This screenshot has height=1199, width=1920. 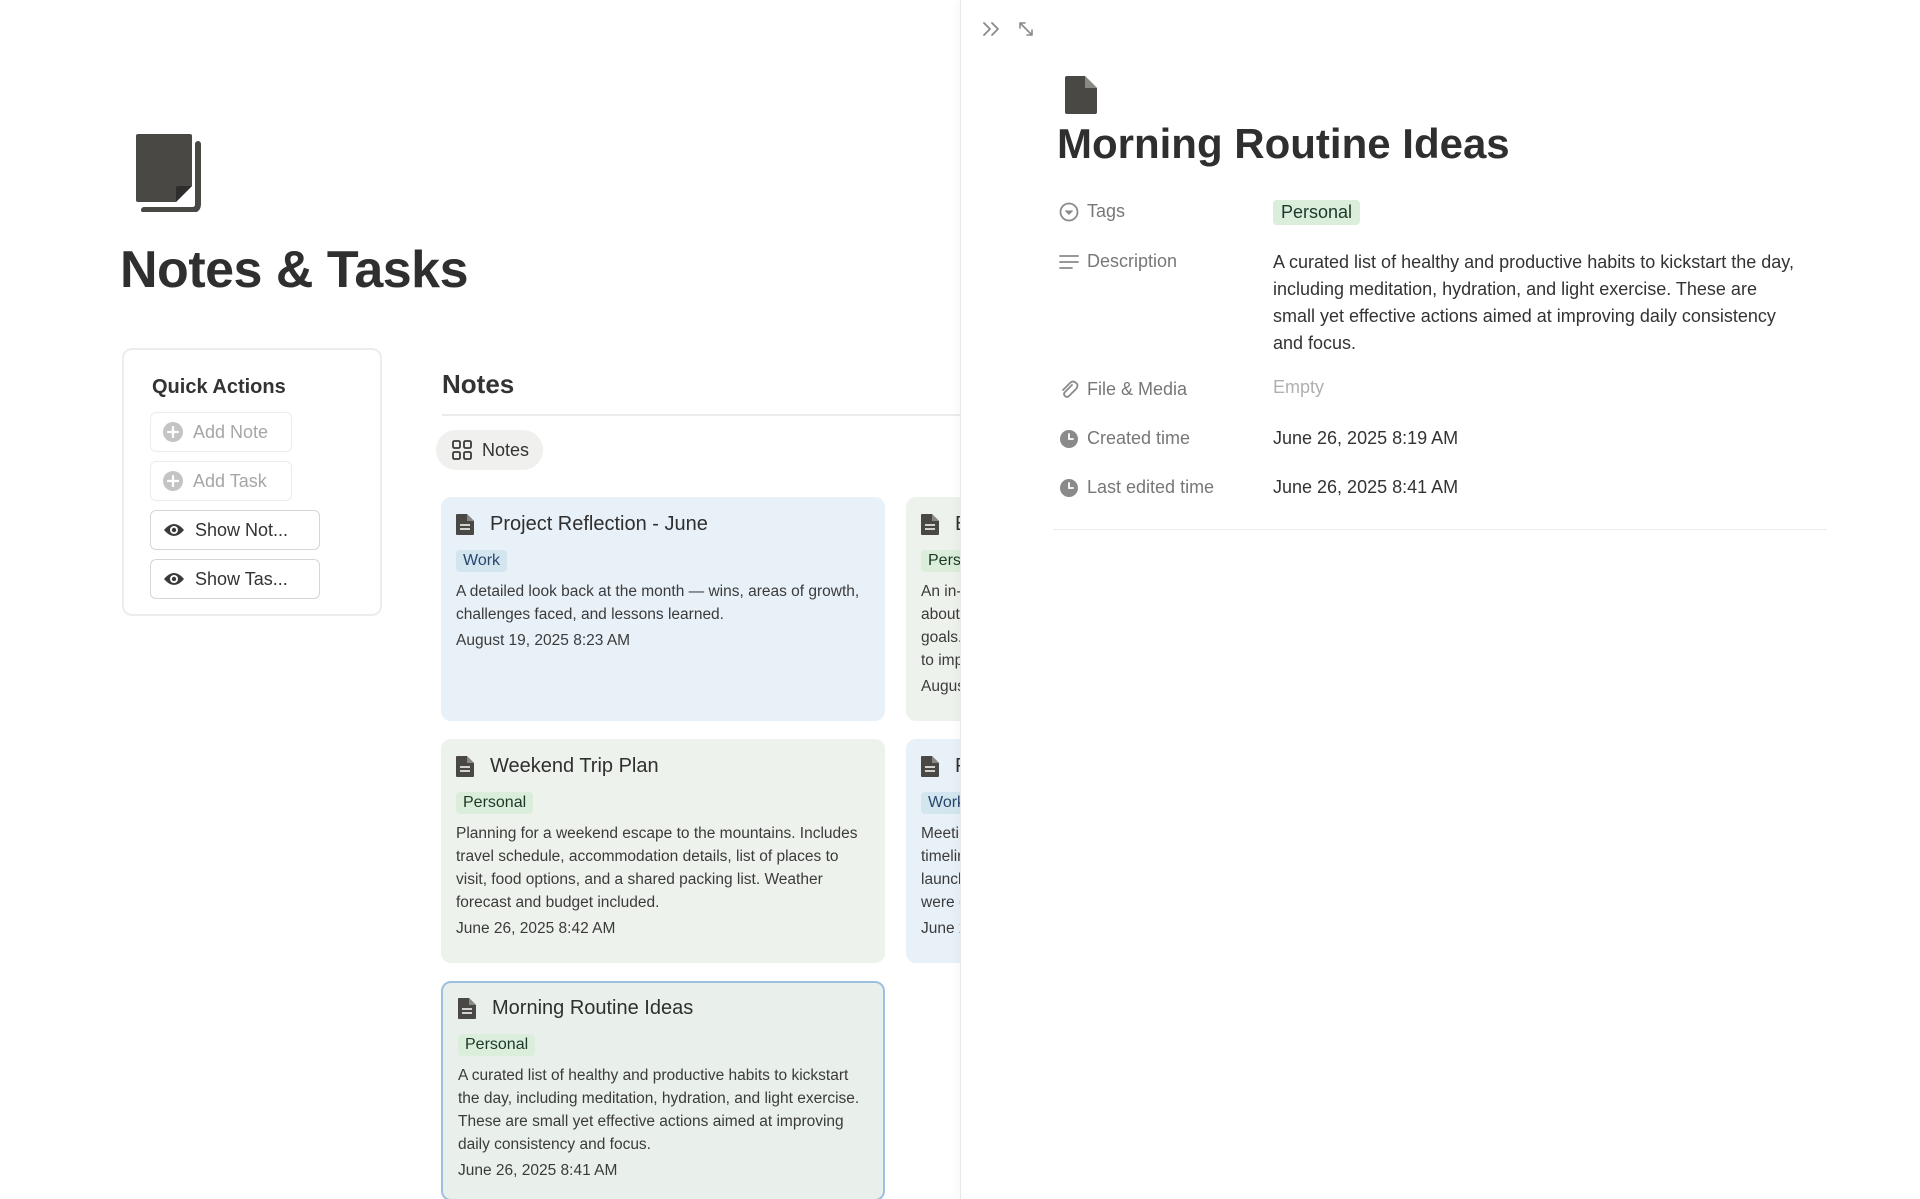 I want to click on text-lines-icon, so click(x=1069, y=261).